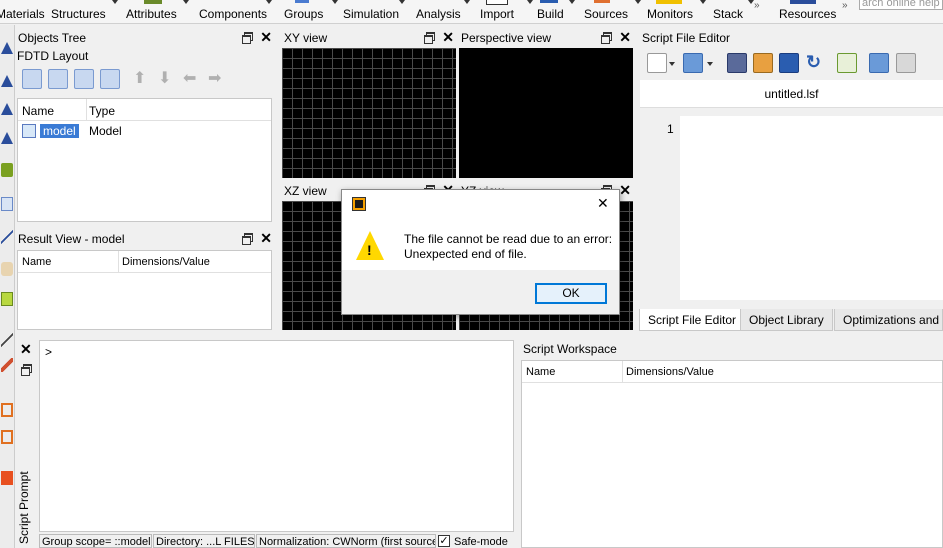  Describe the element at coordinates (546, 113) in the screenshot. I see `perspective-view-canvas` at that location.